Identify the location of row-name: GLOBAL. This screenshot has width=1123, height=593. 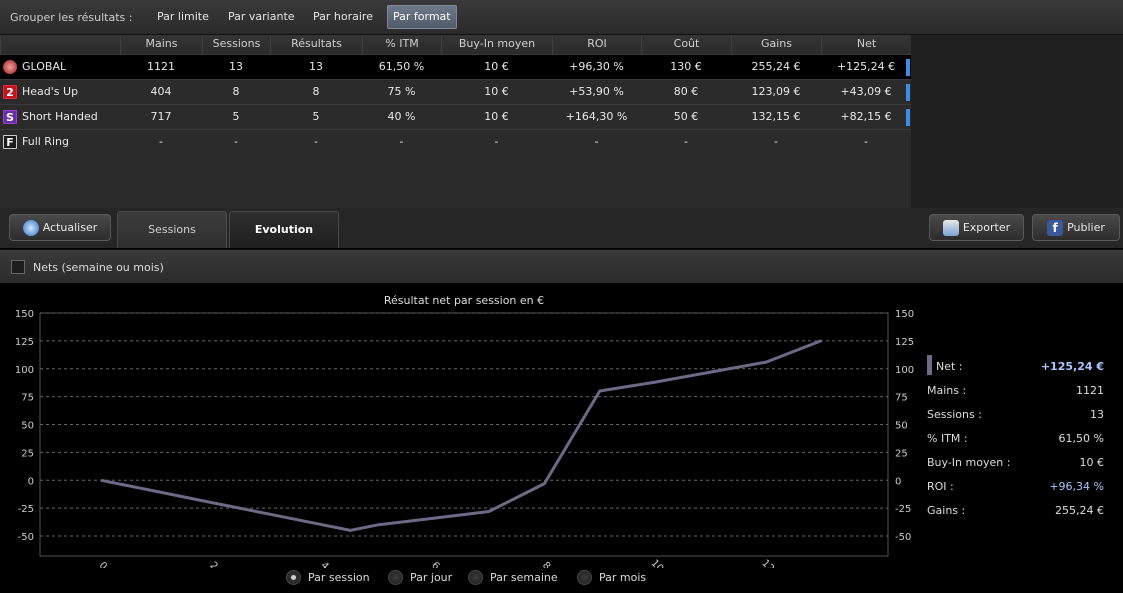
(44, 66).